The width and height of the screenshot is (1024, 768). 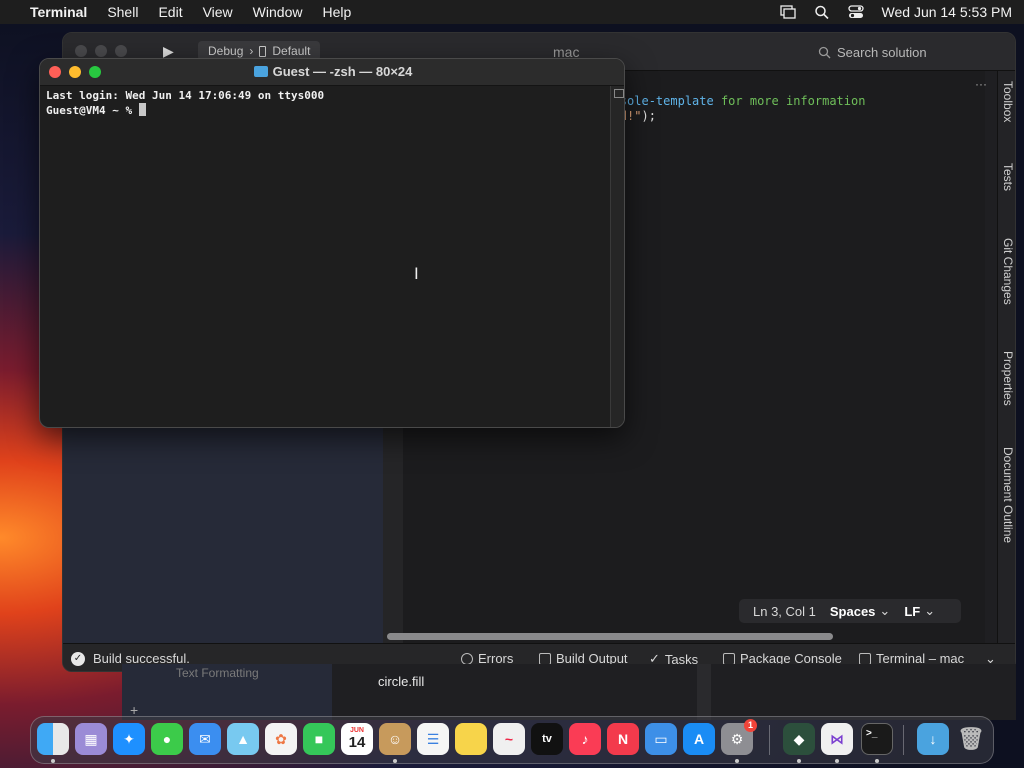 What do you see at coordinates (699, 739) in the screenshot?
I see `app-store-icon: A` at bounding box center [699, 739].